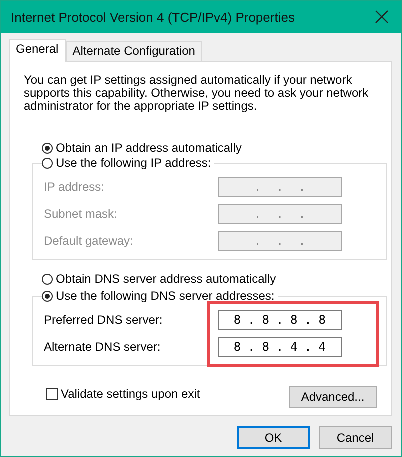 The width and height of the screenshot is (402, 457). Describe the element at coordinates (74, 187) in the screenshot. I see `field-label: IP address:` at that location.